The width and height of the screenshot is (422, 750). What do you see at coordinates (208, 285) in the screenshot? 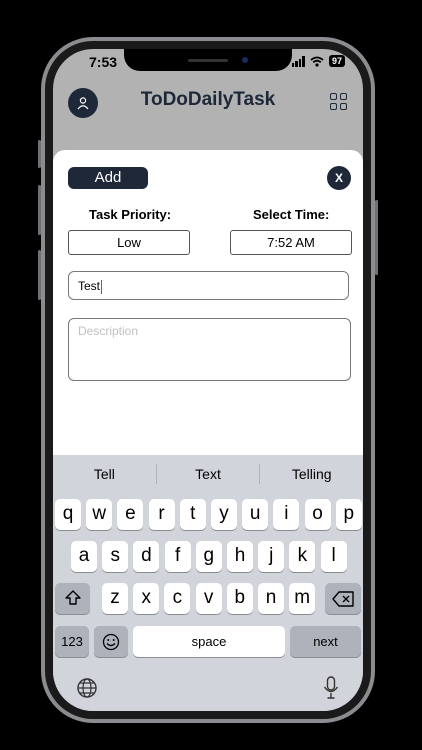
I see `task-title-input: Test` at bounding box center [208, 285].